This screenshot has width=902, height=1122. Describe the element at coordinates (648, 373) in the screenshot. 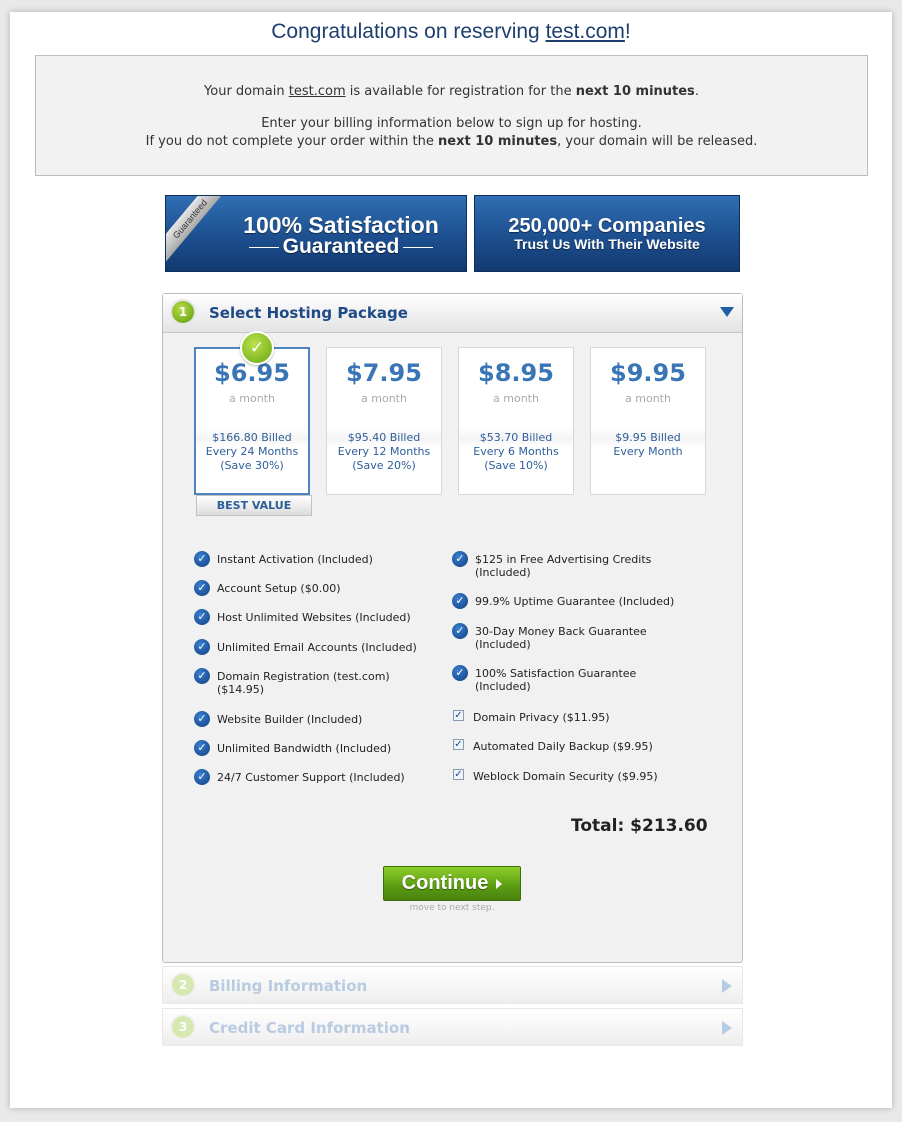

I see `plan-price: $9.95` at that location.